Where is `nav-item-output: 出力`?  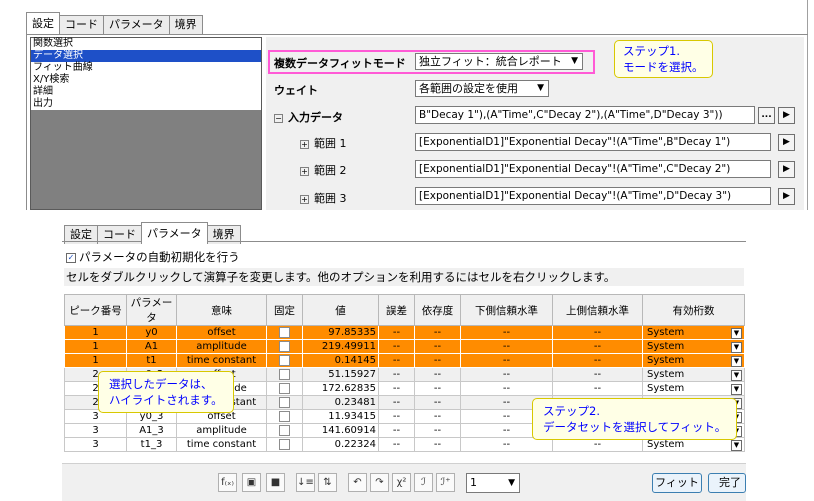 nav-item-output: 出力 is located at coordinates (146, 104).